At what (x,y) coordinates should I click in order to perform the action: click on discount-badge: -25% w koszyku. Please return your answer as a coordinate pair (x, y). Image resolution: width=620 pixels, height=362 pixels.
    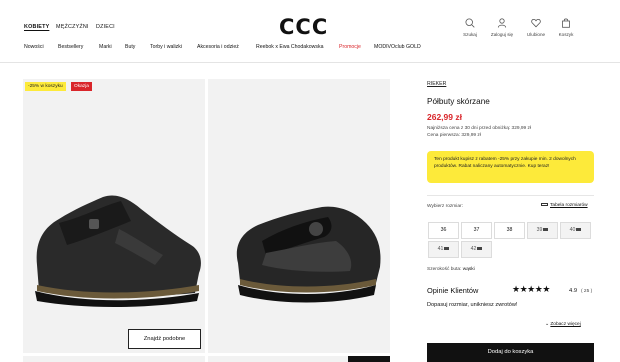
    Looking at the image, I should click on (45, 86).